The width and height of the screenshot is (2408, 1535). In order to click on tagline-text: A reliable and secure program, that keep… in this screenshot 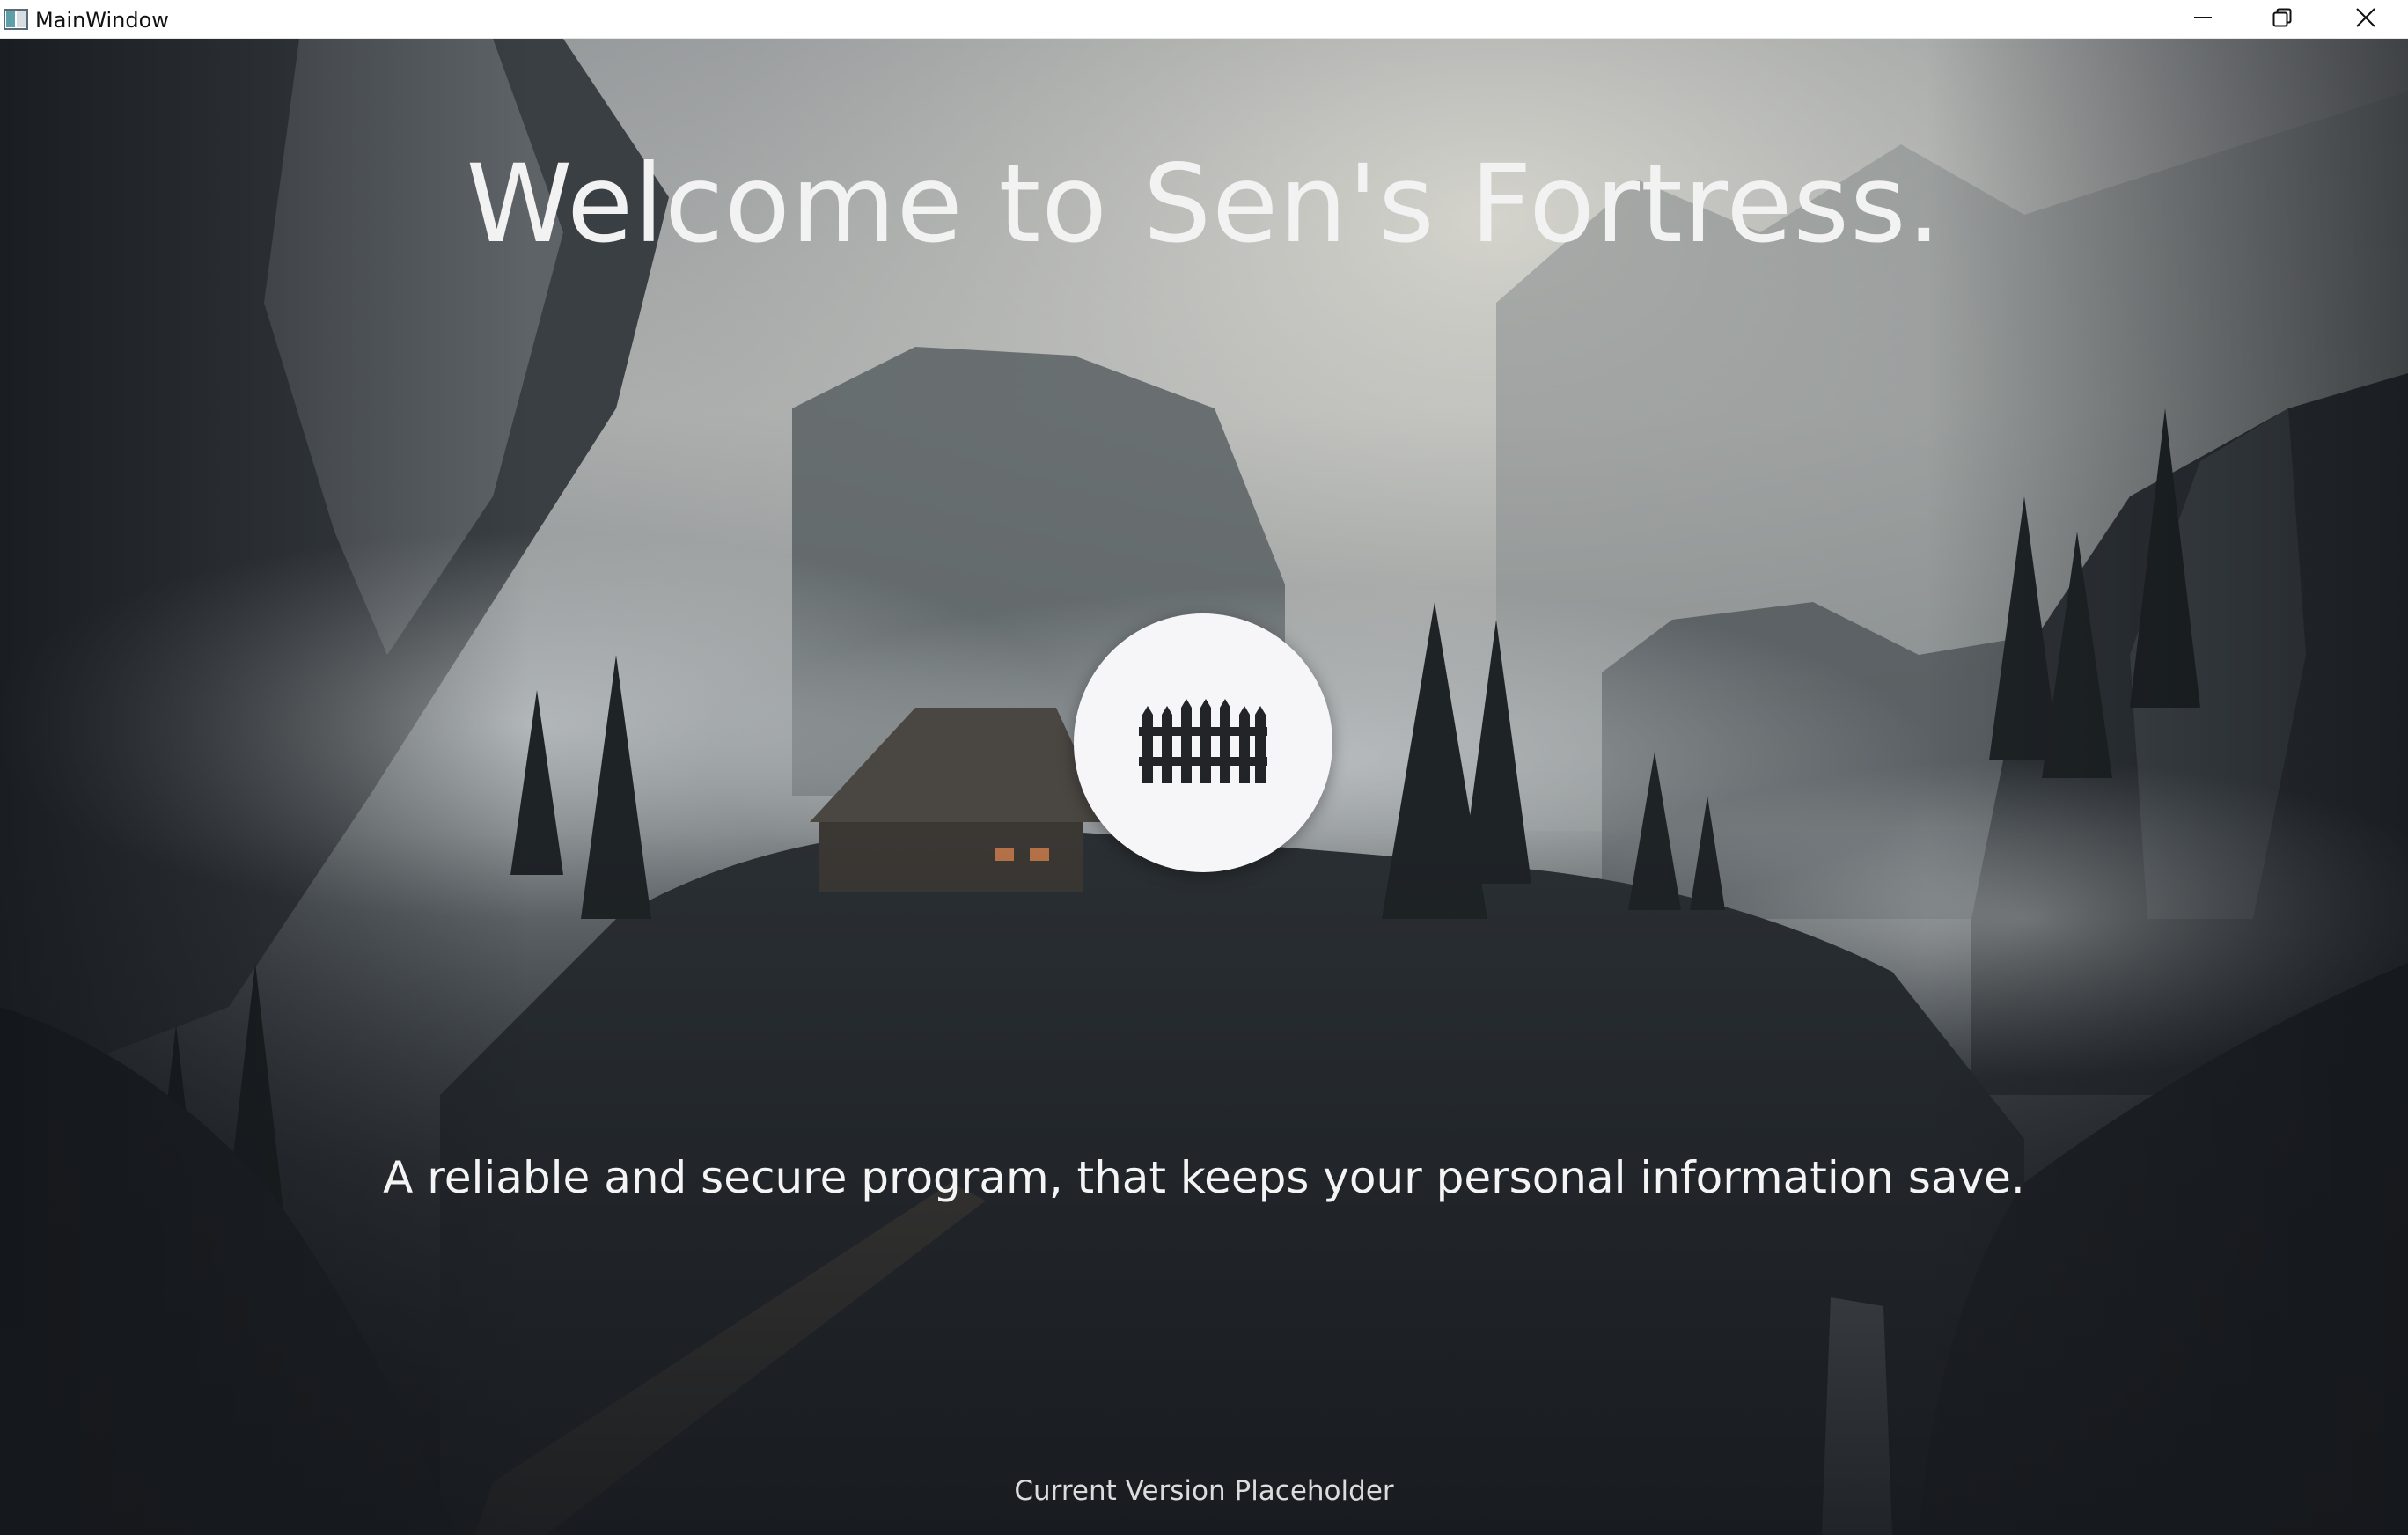, I will do `click(1204, 1177)`.